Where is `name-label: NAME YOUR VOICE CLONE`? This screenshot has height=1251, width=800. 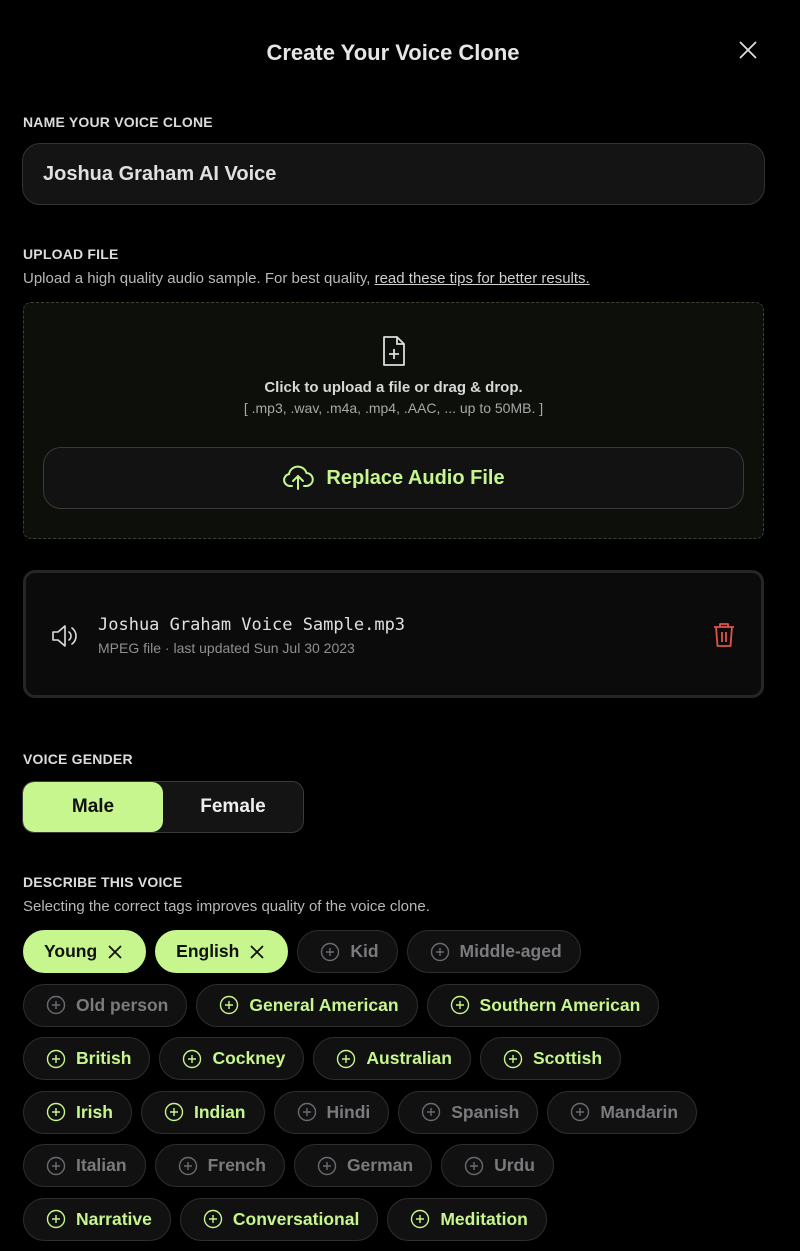 name-label: NAME YOUR VOICE CLONE is located at coordinates (118, 122).